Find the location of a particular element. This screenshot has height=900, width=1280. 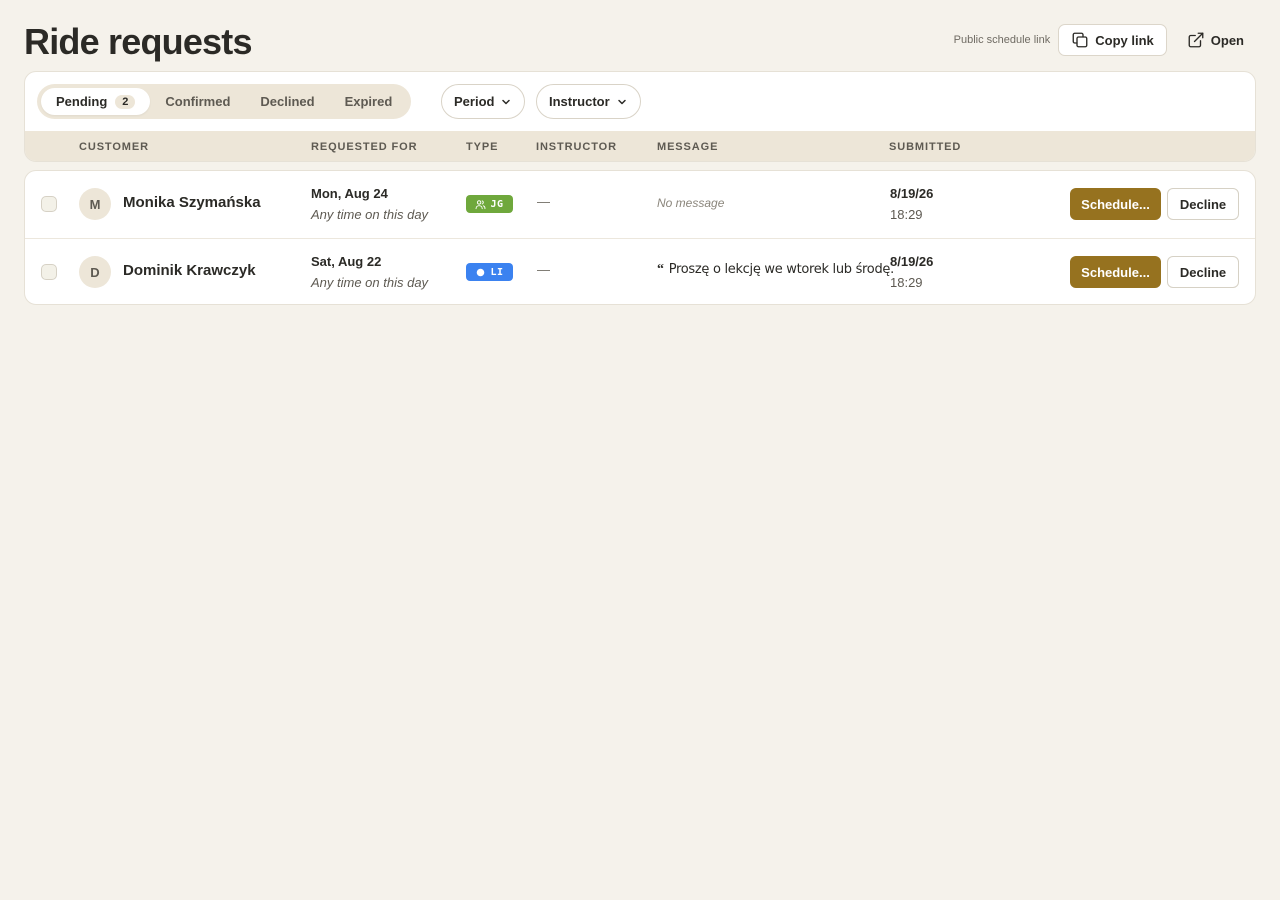

external-link-icon is located at coordinates (1196, 40).